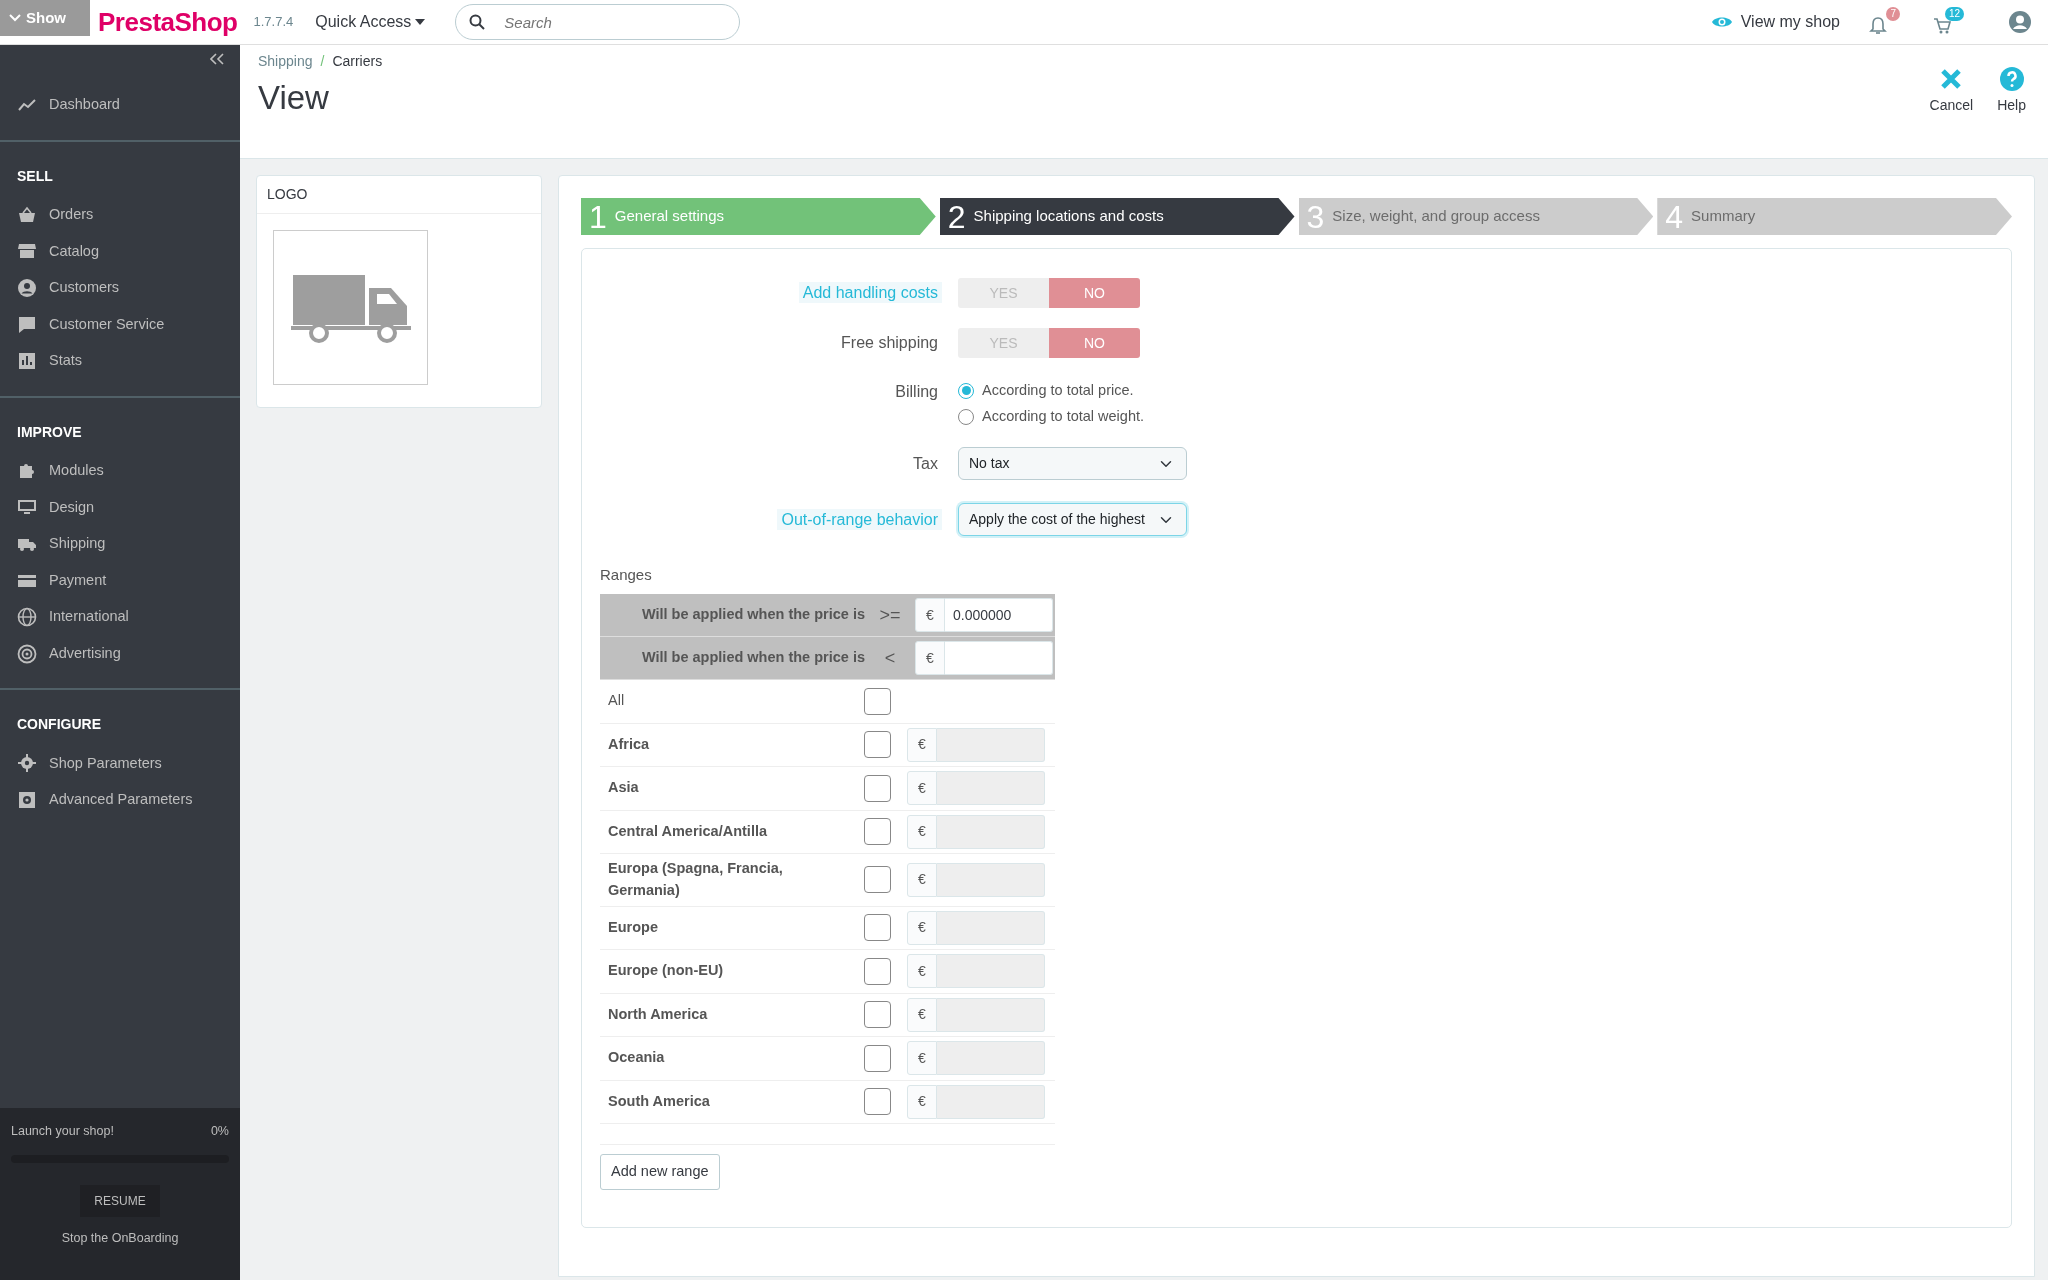  What do you see at coordinates (1878, 26) in the screenshot?
I see `bell-icon` at bounding box center [1878, 26].